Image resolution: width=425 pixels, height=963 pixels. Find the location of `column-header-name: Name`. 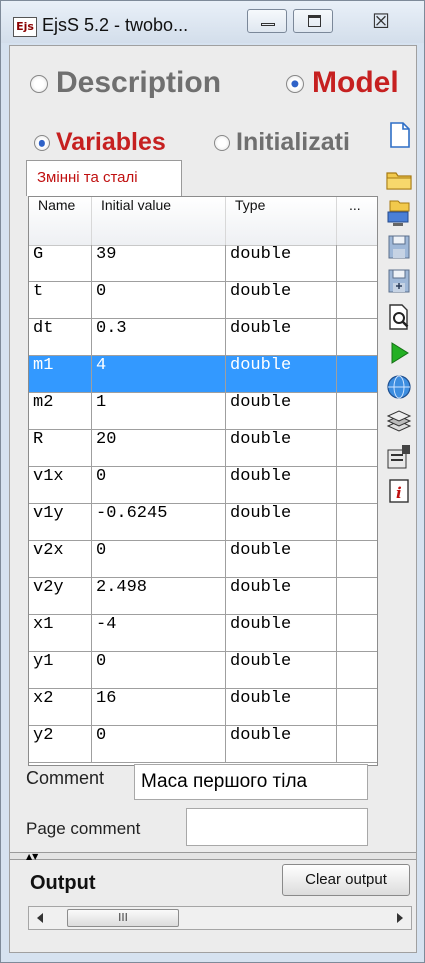

column-header-name: Name is located at coordinates (60, 221).